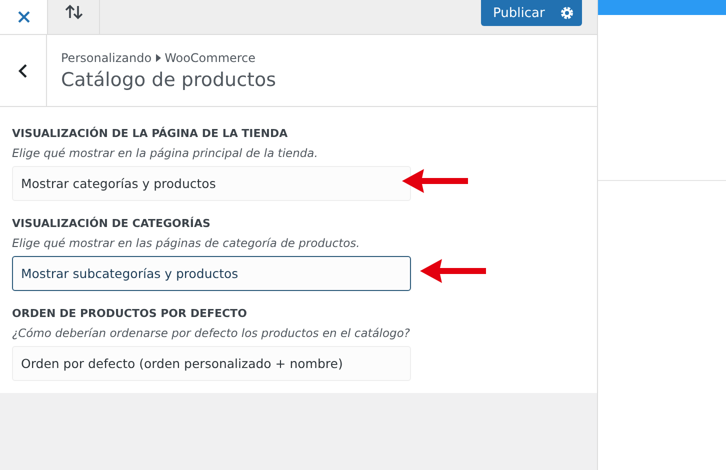 The width and height of the screenshot is (726, 470). Describe the element at coordinates (23, 71) in the screenshot. I see `chevron-left-icon` at that location.